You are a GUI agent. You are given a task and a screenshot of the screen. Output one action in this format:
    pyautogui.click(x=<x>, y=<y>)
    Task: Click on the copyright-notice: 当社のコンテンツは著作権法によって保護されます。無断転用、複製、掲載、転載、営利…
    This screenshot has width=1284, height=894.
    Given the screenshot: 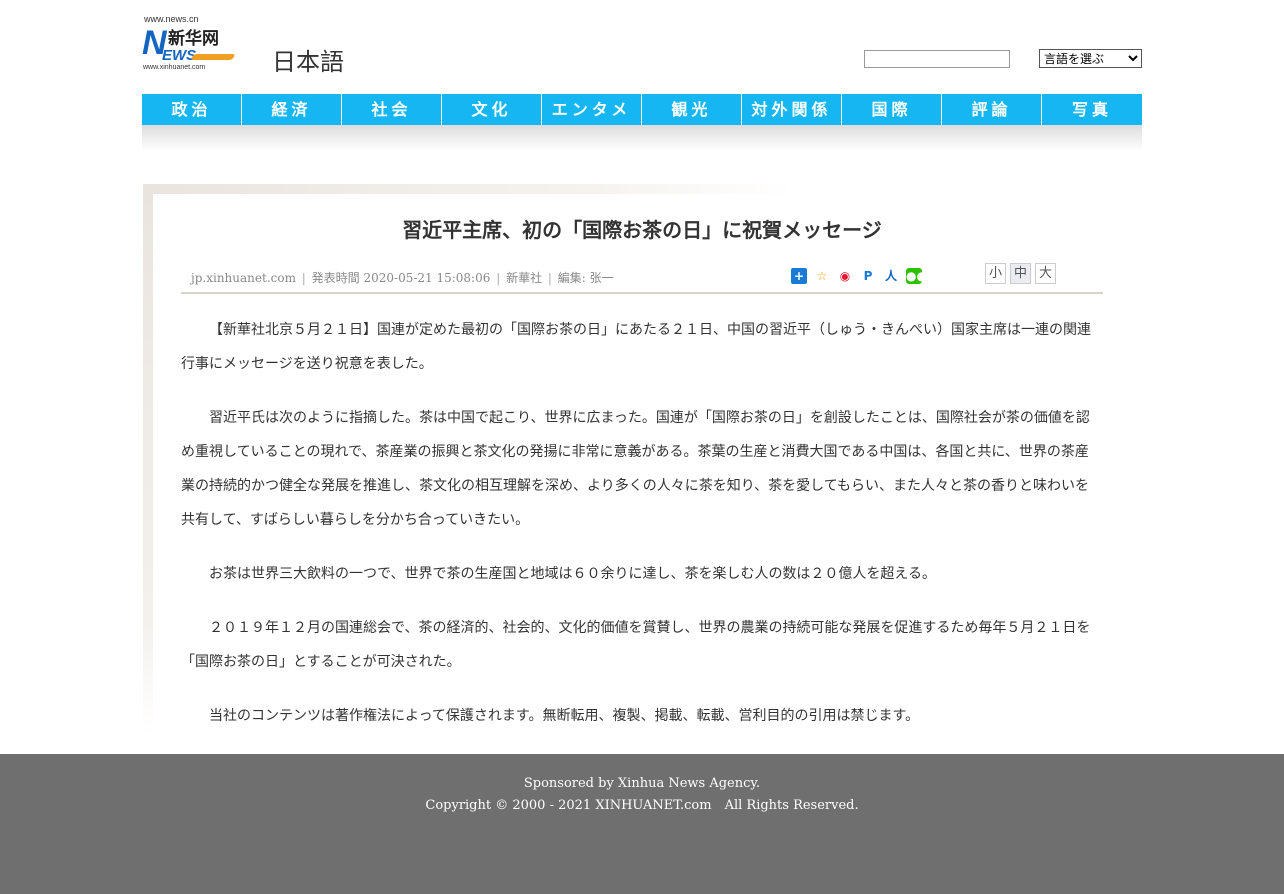 What is the action you would take?
    pyautogui.click(x=564, y=716)
    